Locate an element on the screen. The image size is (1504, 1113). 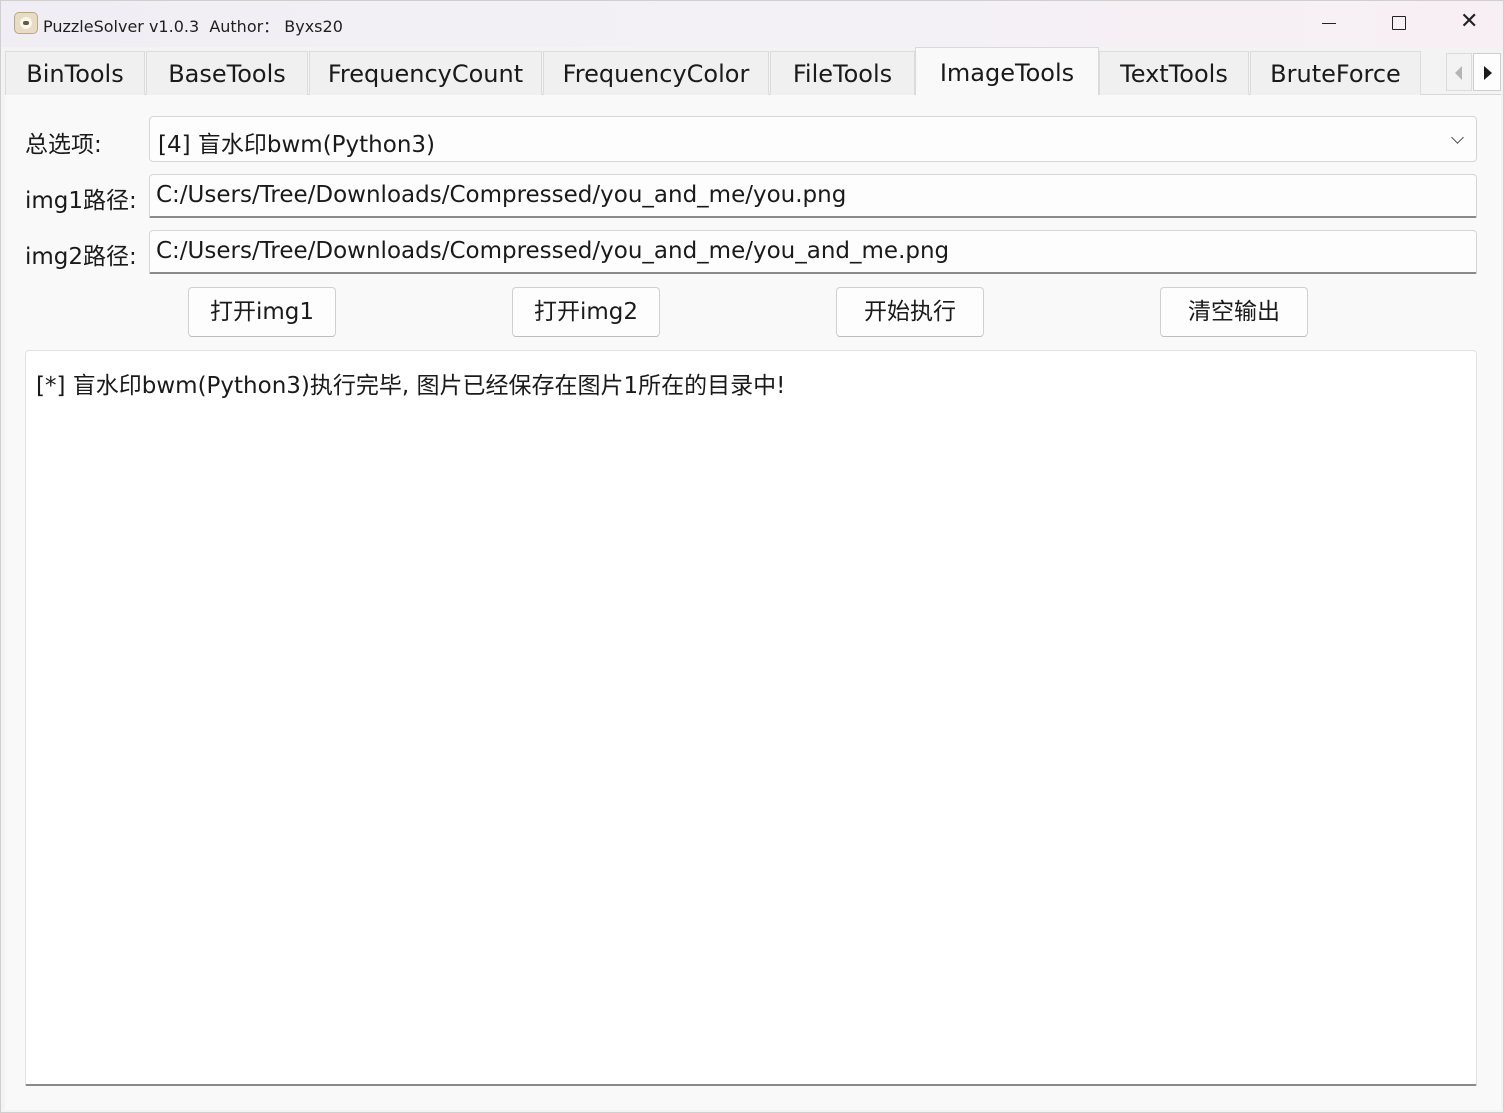
title-bar: PuzzleSolver v1.0.3 Author： Byxs20 ✕ is located at coordinates (752, 24).